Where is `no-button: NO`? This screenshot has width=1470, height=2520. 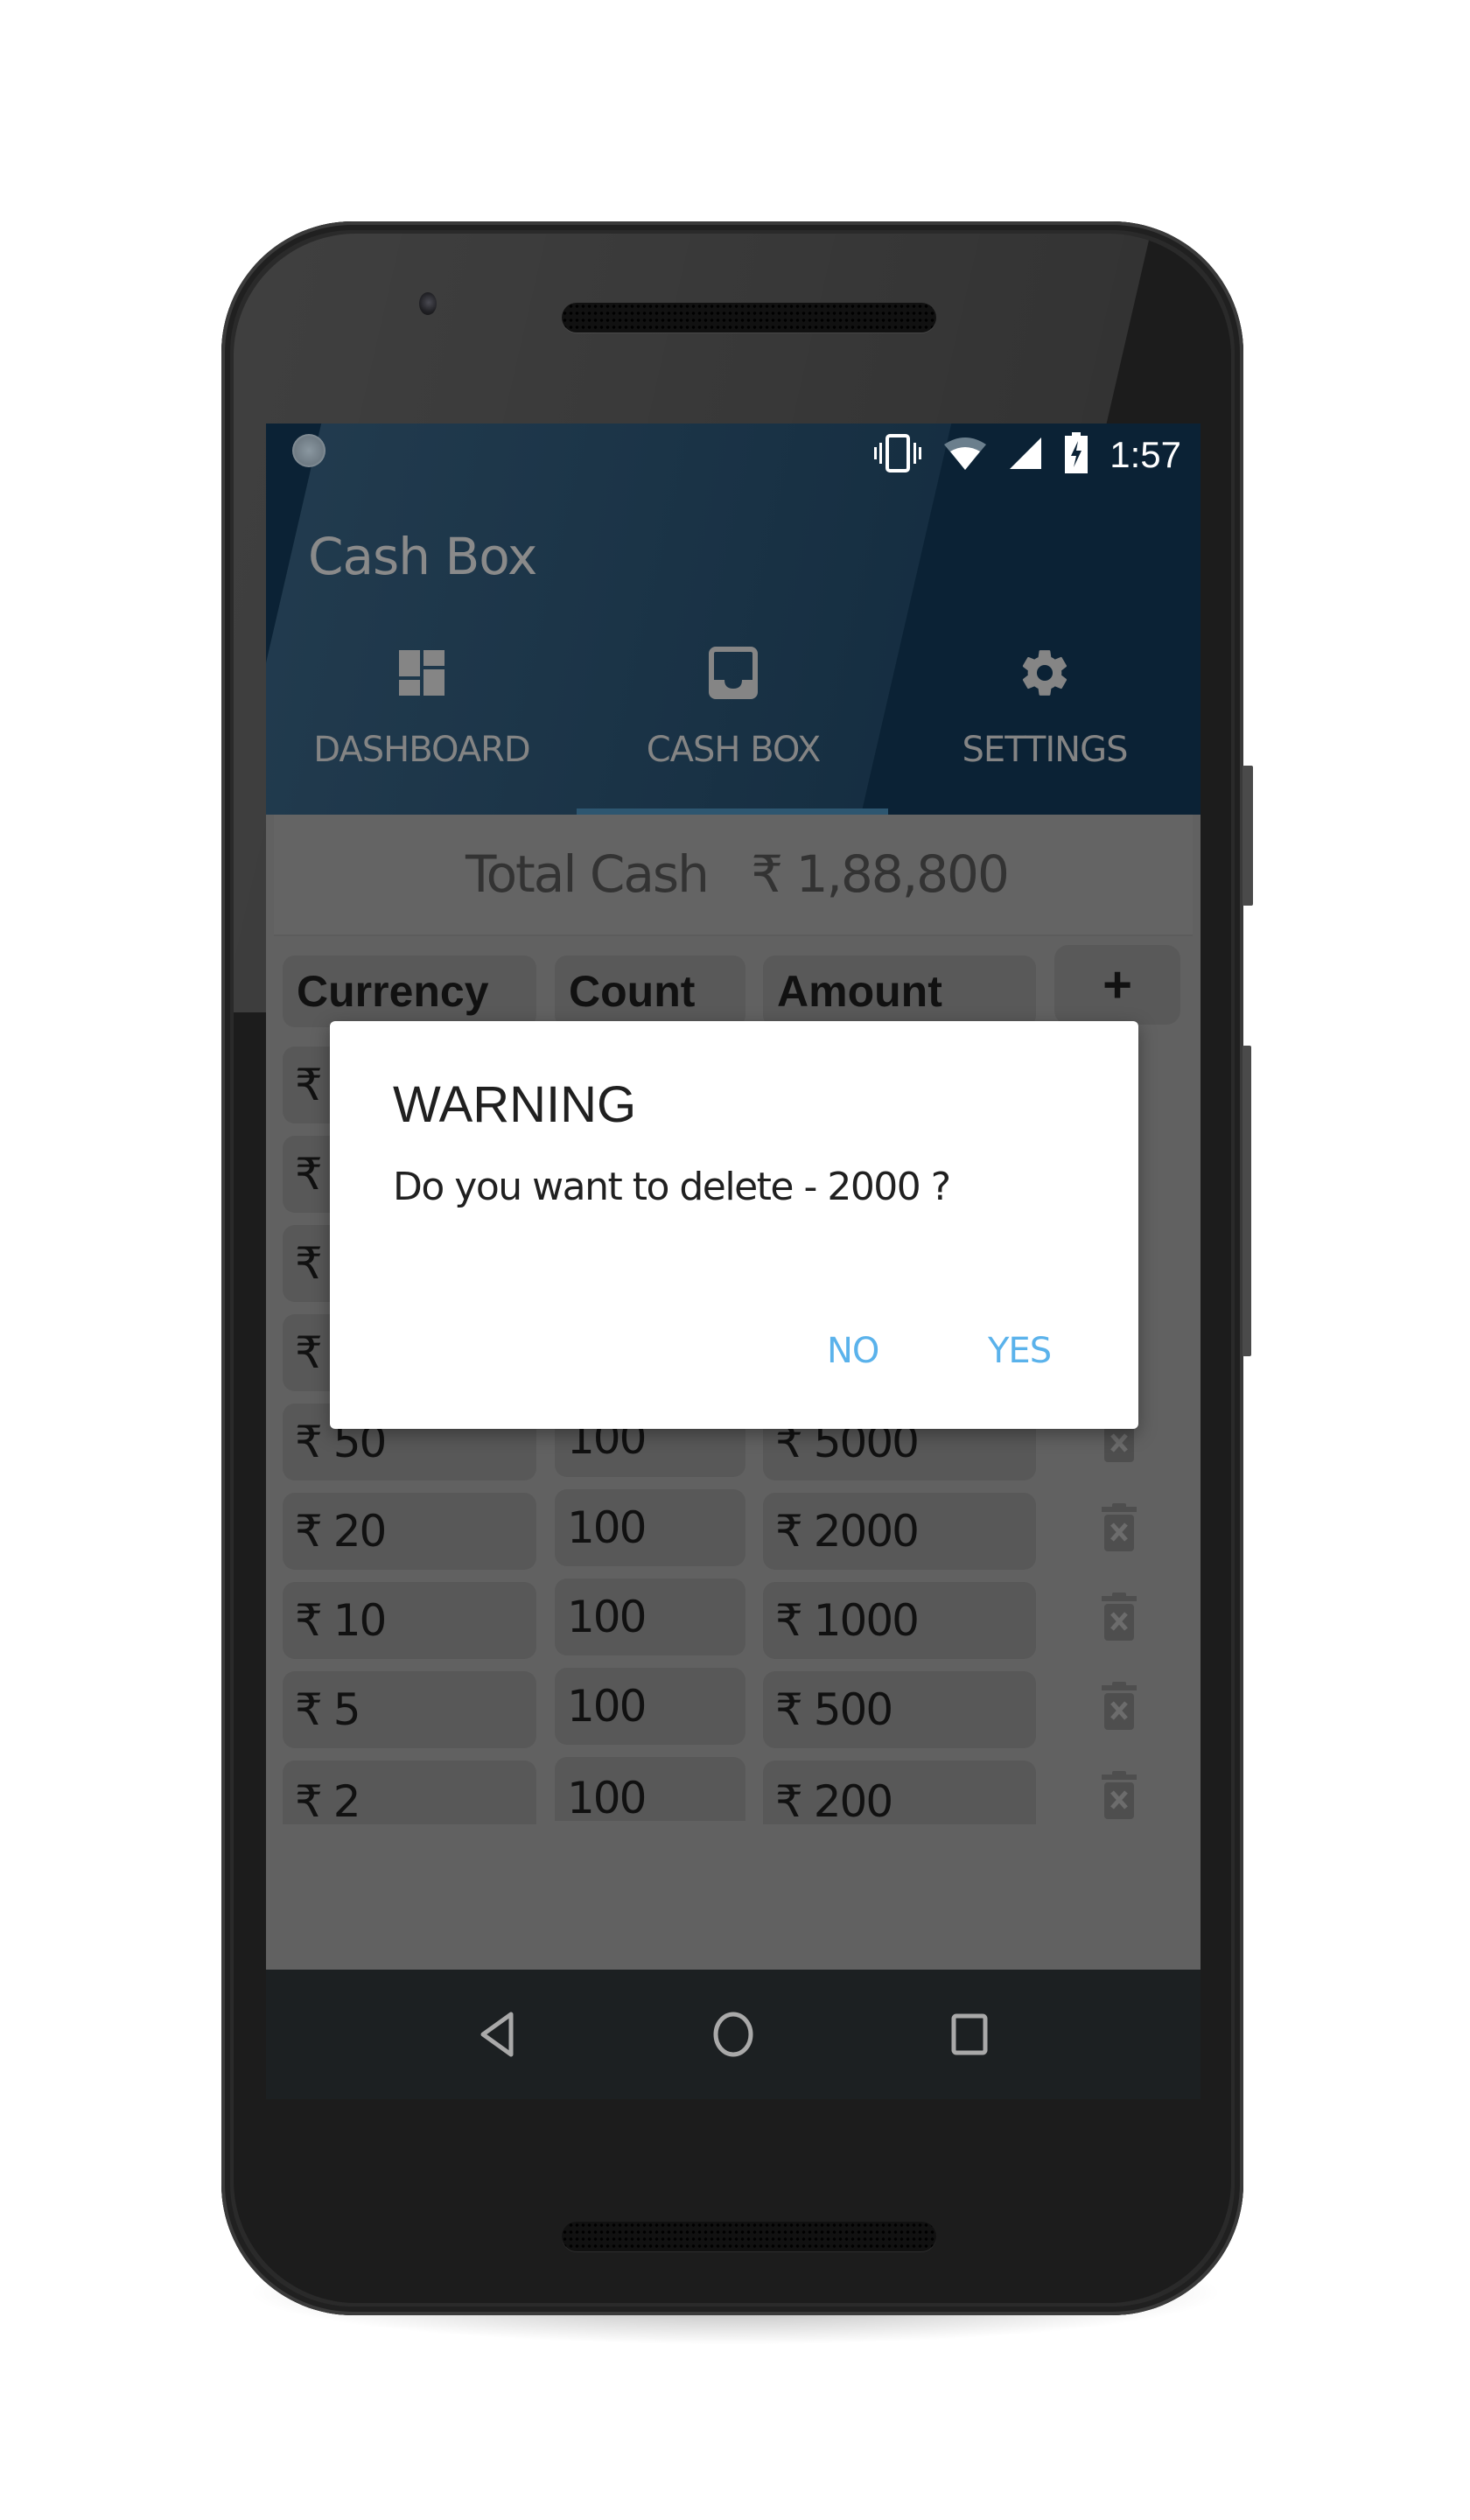 no-button: NO is located at coordinates (853, 1351).